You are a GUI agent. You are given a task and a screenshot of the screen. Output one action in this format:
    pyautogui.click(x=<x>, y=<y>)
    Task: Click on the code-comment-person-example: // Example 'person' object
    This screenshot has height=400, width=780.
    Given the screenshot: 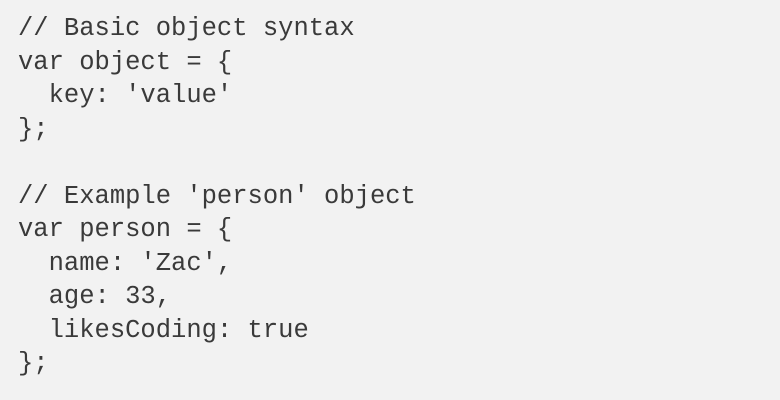 What is the action you would take?
    pyautogui.click(x=217, y=196)
    